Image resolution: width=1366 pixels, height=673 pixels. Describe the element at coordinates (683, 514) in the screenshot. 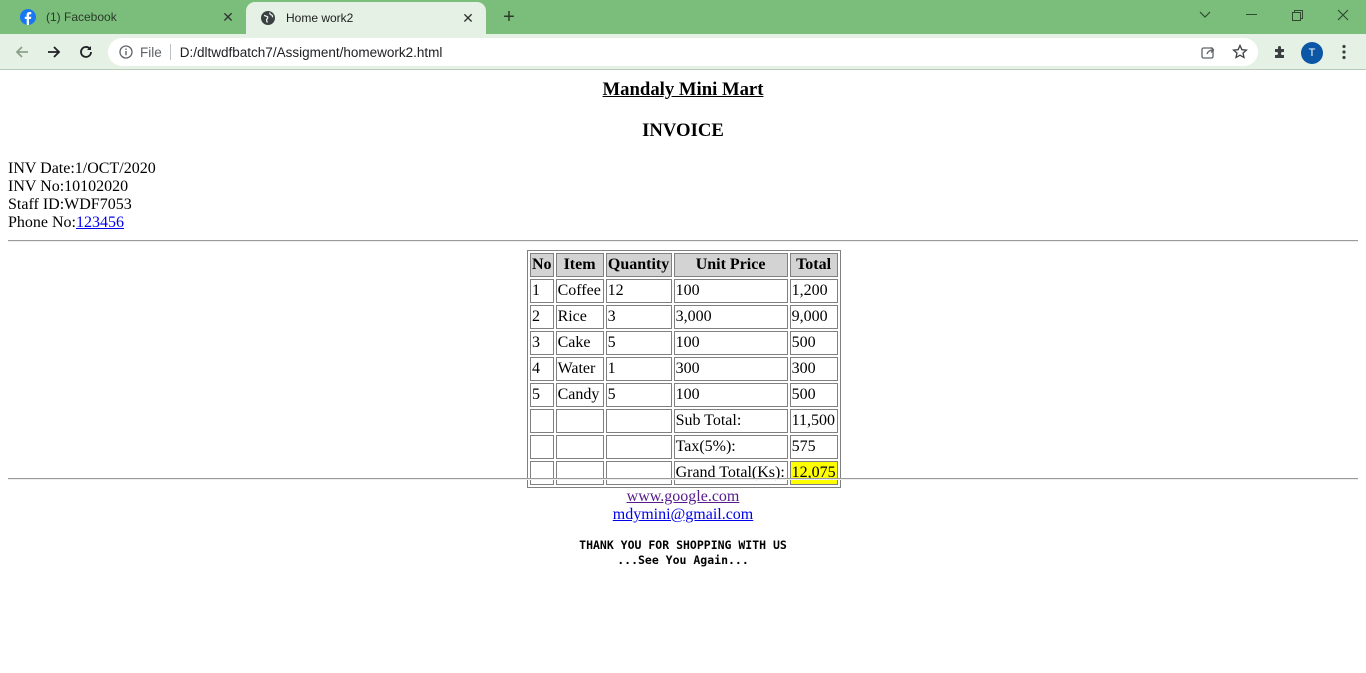

I see `email-link: mdymini@gmail.com` at that location.